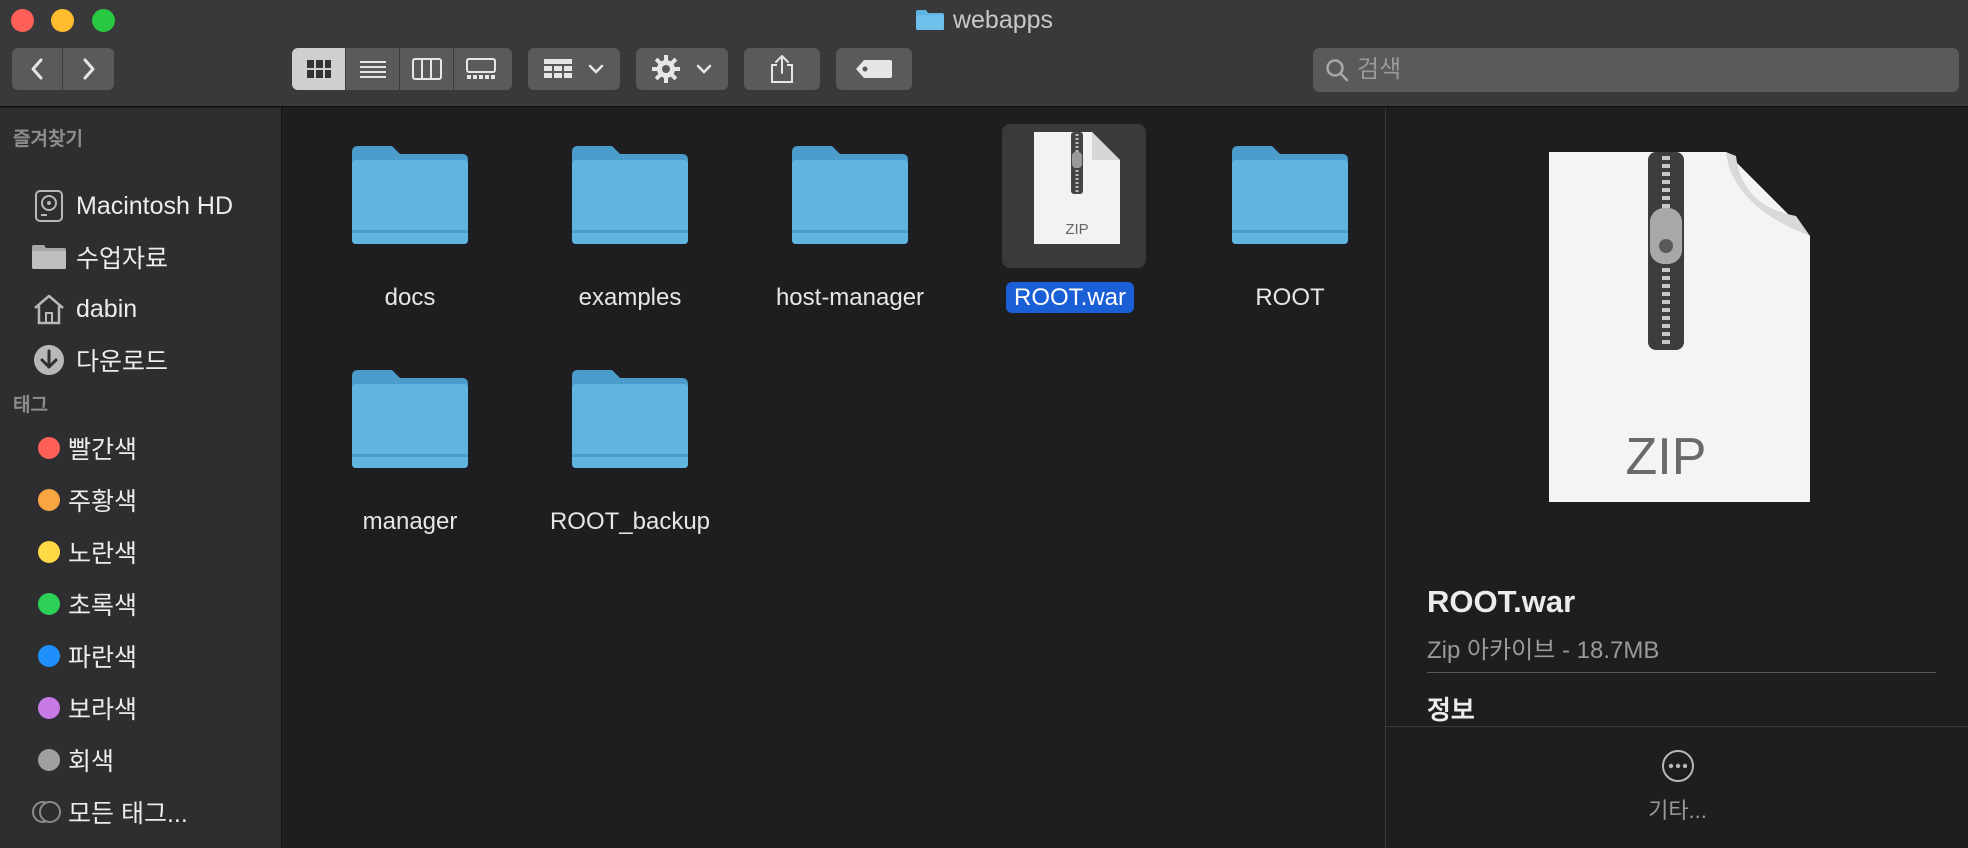  I want to click on sidebar-tag-purple: 보라색, so click(141, 708).